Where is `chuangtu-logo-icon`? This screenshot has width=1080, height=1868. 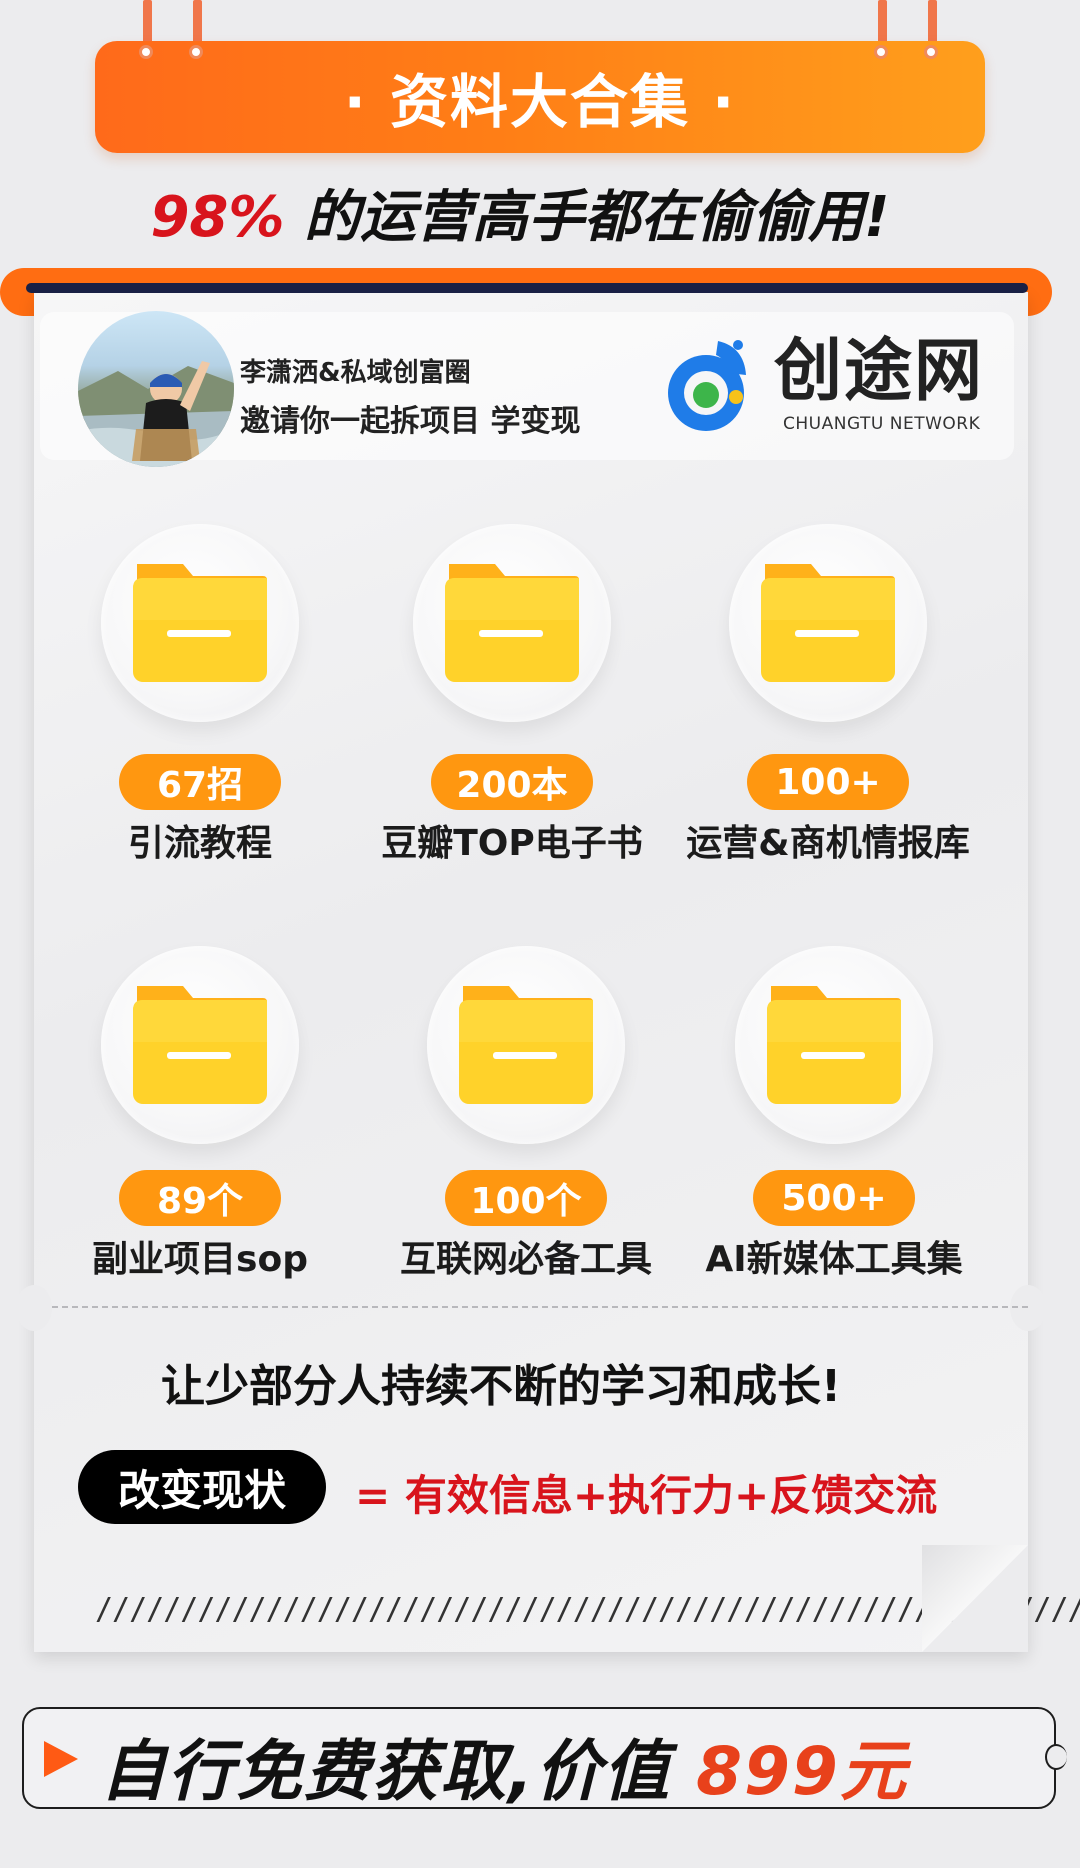 chuangtu-logo-icon is located at coordinates (707, 385).